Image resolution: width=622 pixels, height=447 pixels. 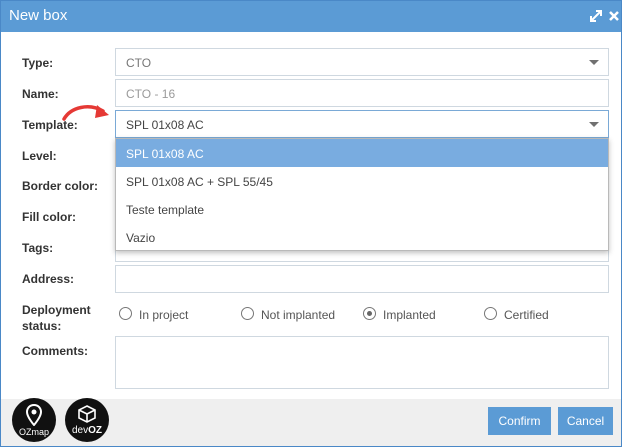 What do you see at coordinates (95, 430) in the screenshot?
I see `devoz-logo-suffix: OZ` at bounding box center [95, 430].